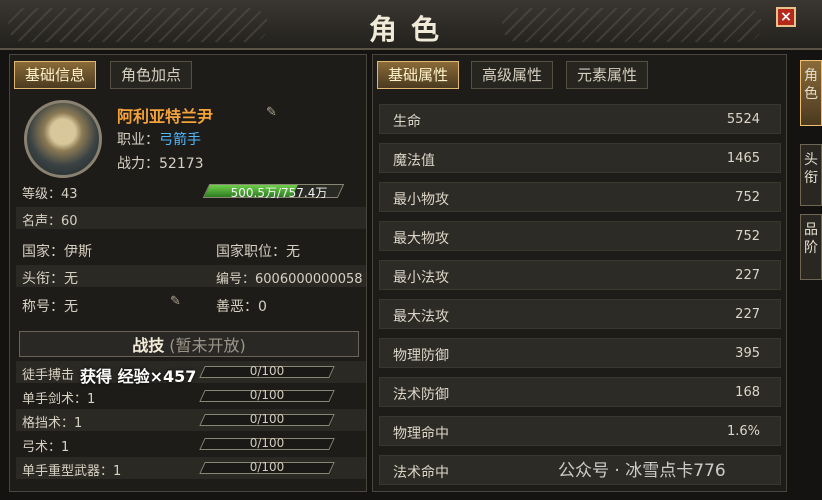 The image size is (822, 500). Describe the element at coordinates (811, 247) in the screenshot. I see `side-tab-rank: 品阶` at that location.